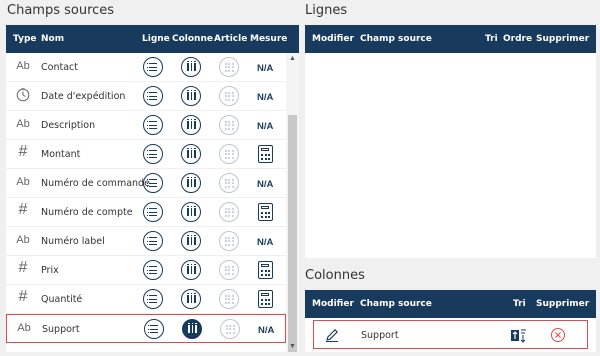  Describe the element at coordinates (95, 183) in the screenshot. I see `field-name: Numéro de commande` at that location.